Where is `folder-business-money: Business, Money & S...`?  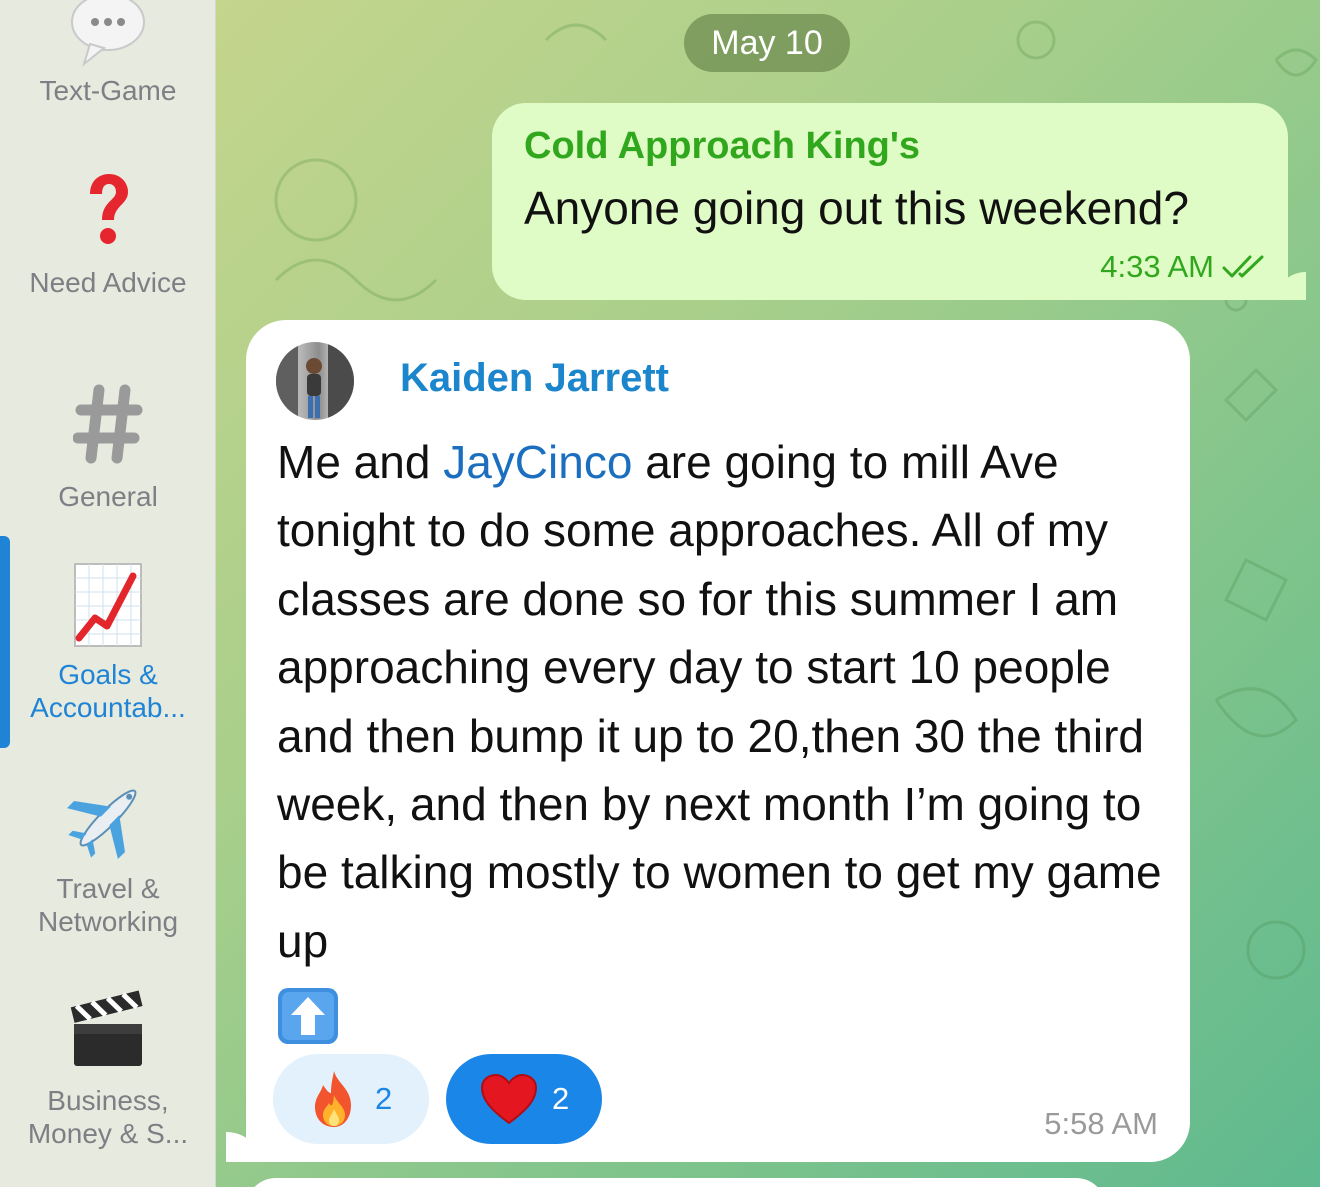 folder-business-money: Business, Money & S... is located at coordinates (108, 1070).